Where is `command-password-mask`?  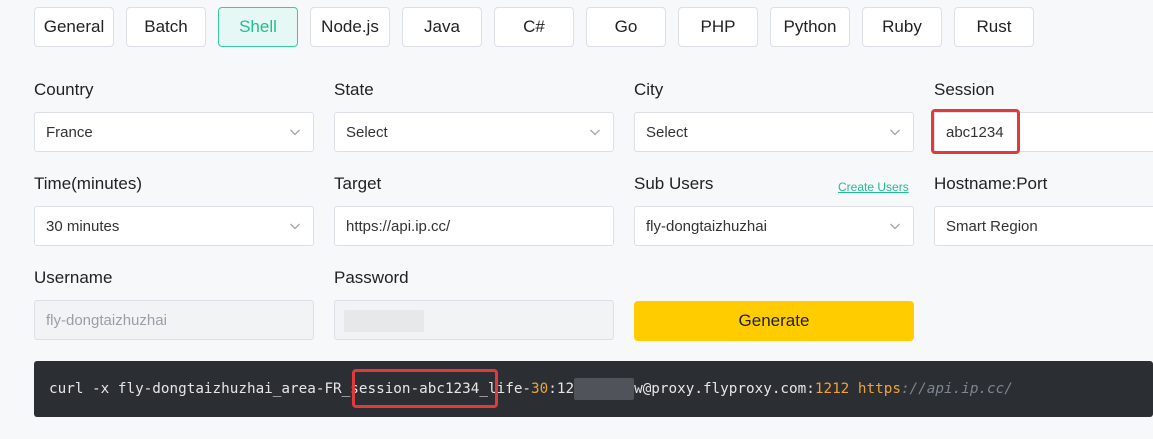
command-password-mask is located at coordinates (604, 389).